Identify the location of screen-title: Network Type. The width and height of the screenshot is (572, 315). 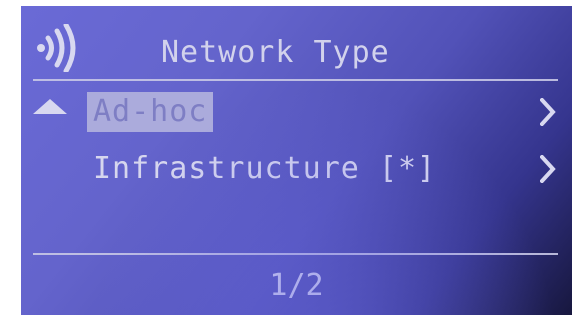
(275, 52).